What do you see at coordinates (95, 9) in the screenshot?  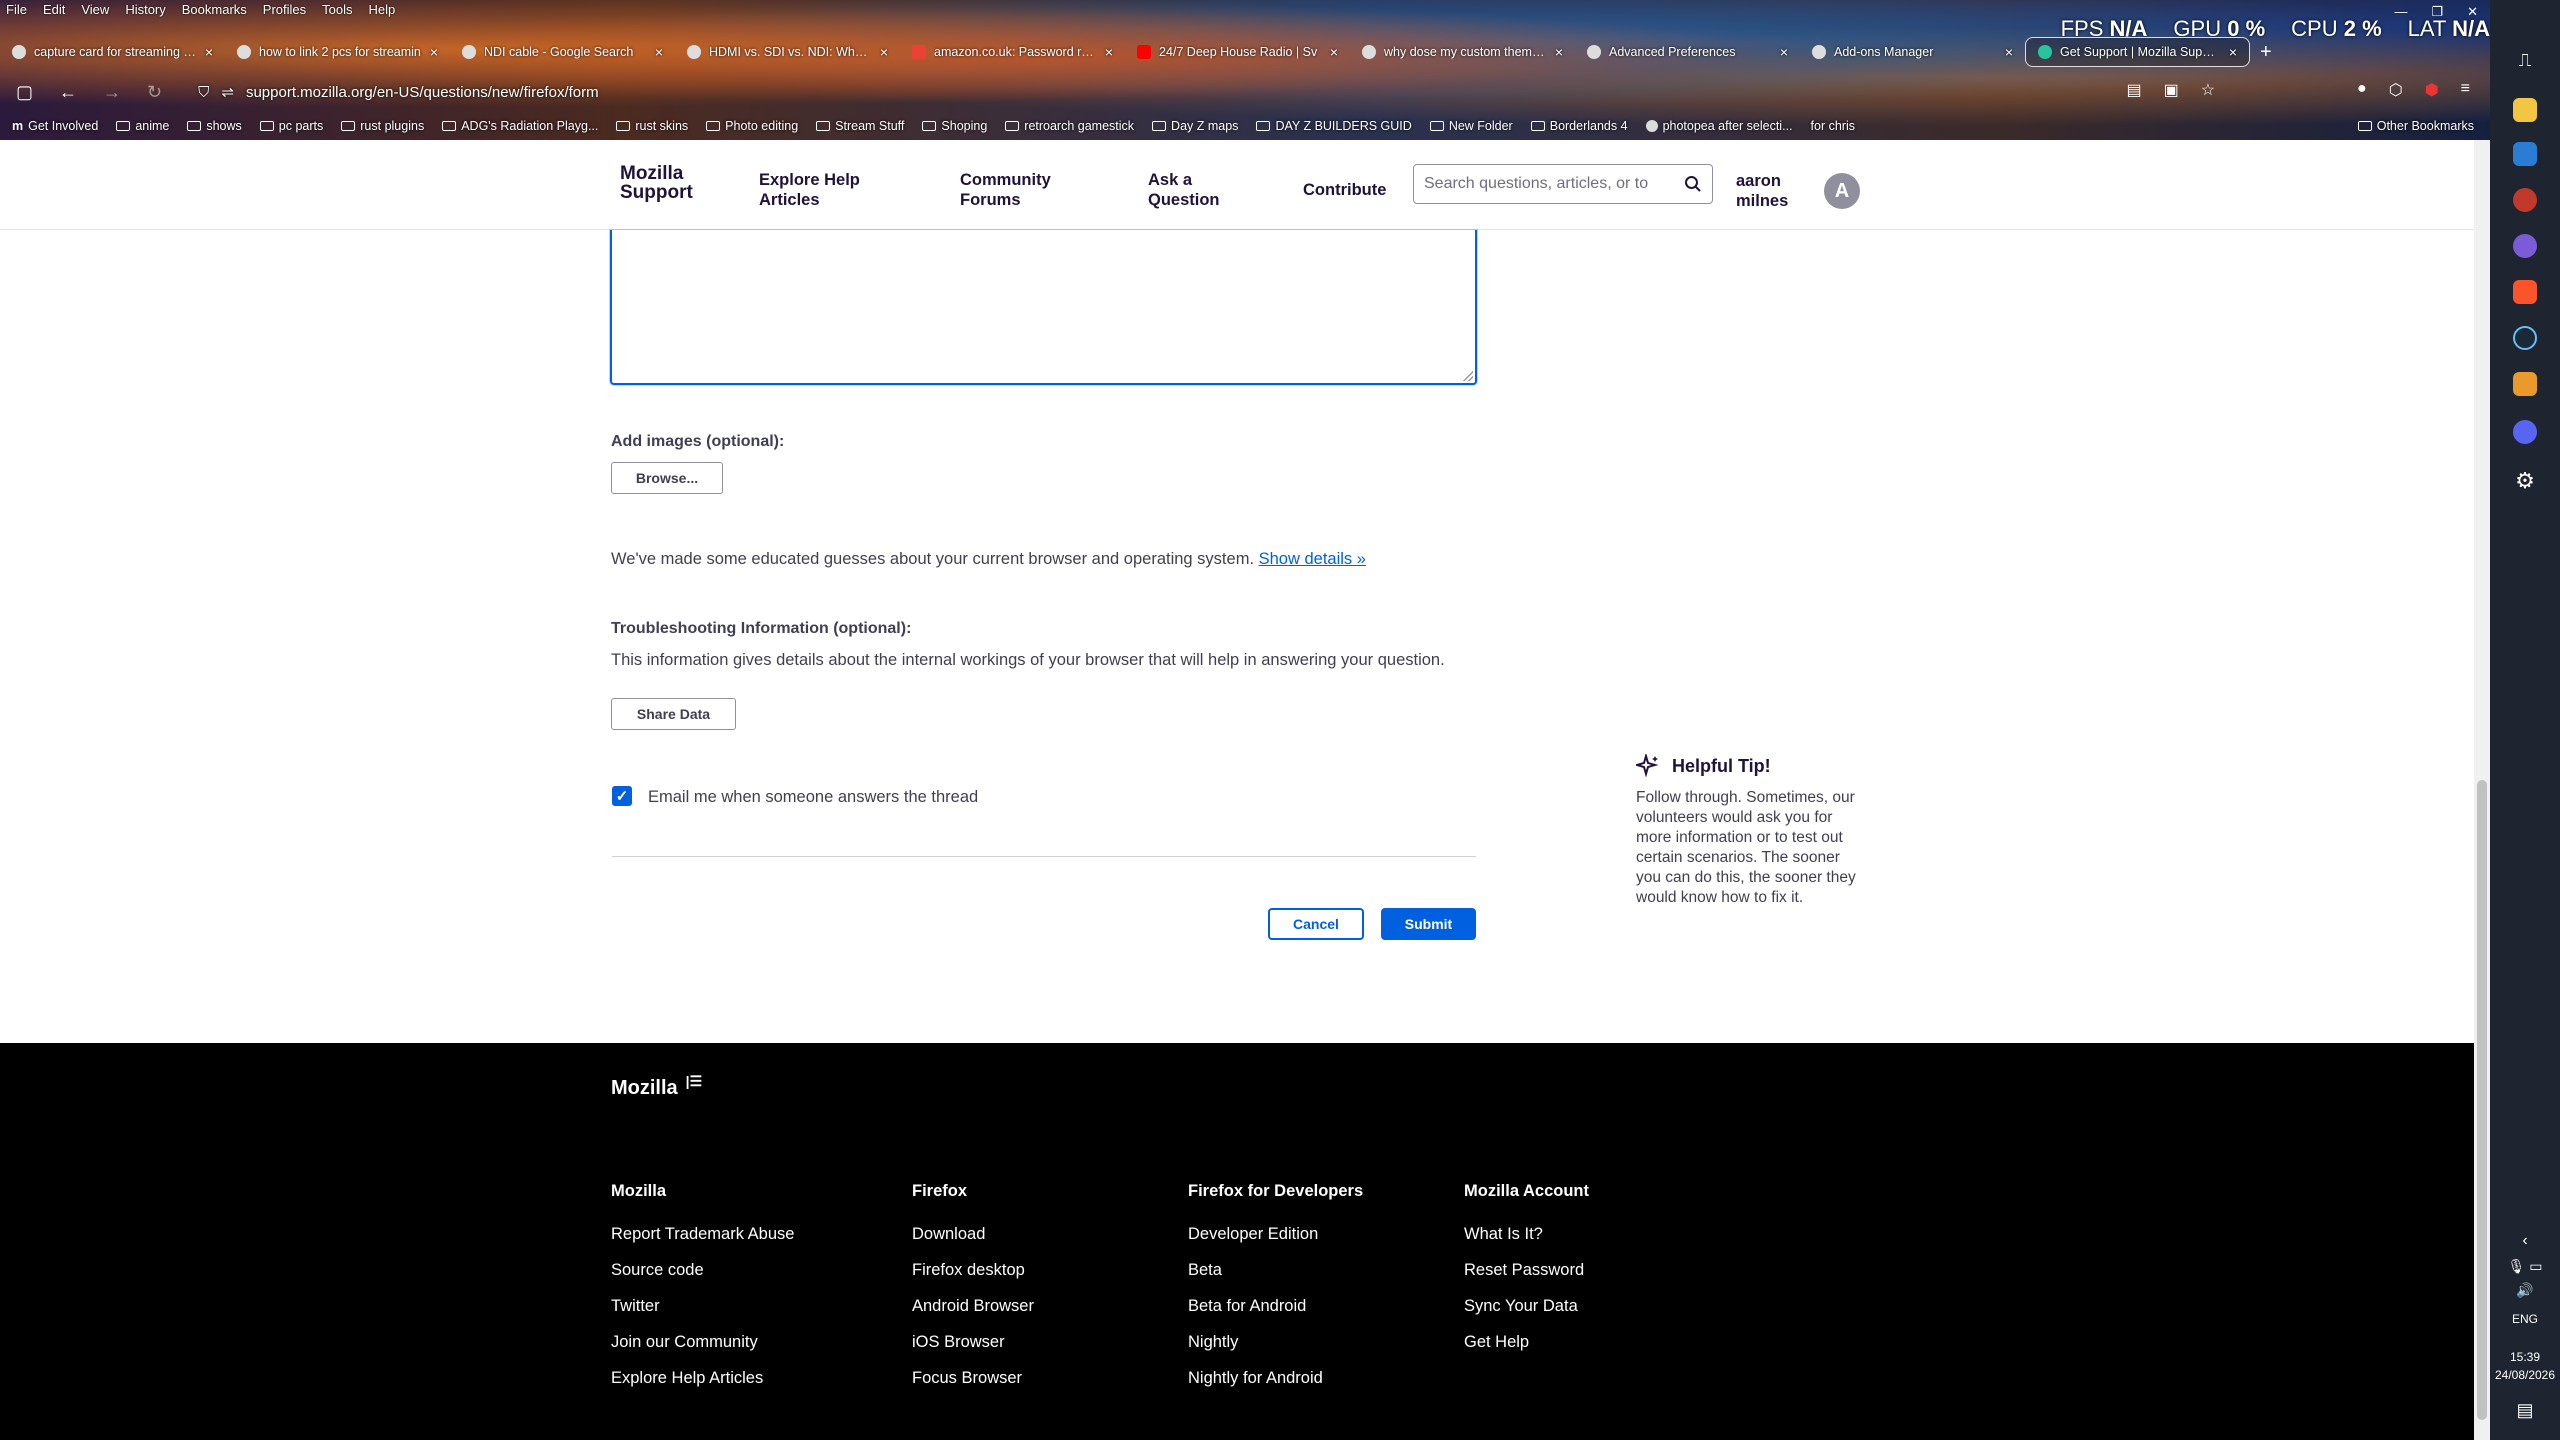 I see `menu-view: View` at bounding box center [95, 9].